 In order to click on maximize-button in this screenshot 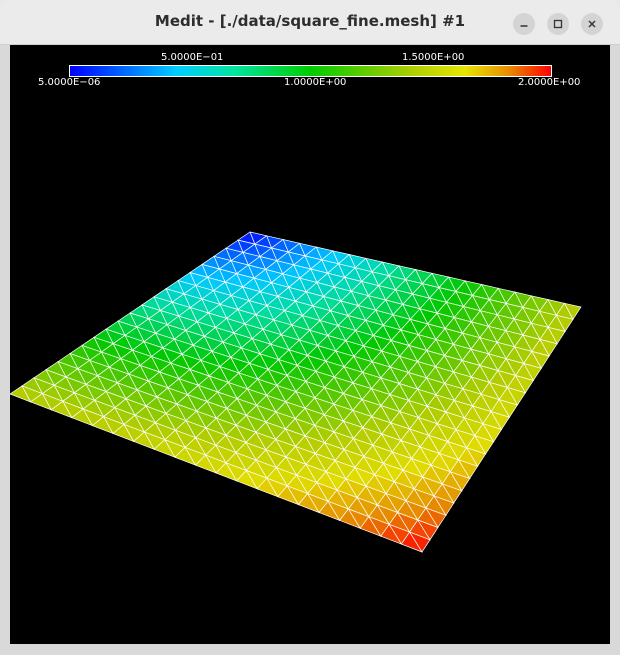, I will do `click(558, 24)`.